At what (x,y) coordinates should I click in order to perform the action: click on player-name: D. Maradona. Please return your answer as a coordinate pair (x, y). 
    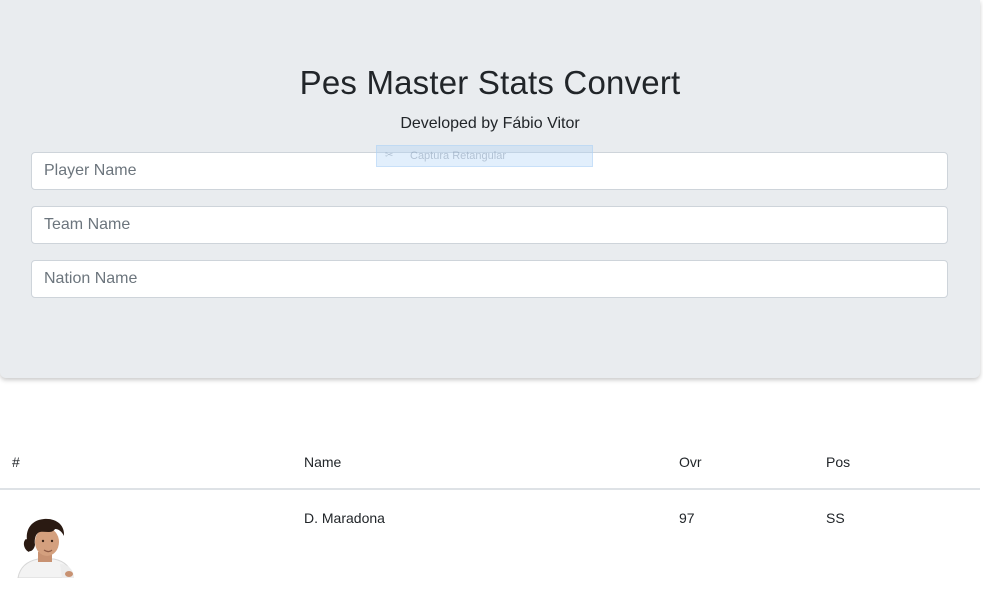
    Looking at the image, I should click on (344, 518).